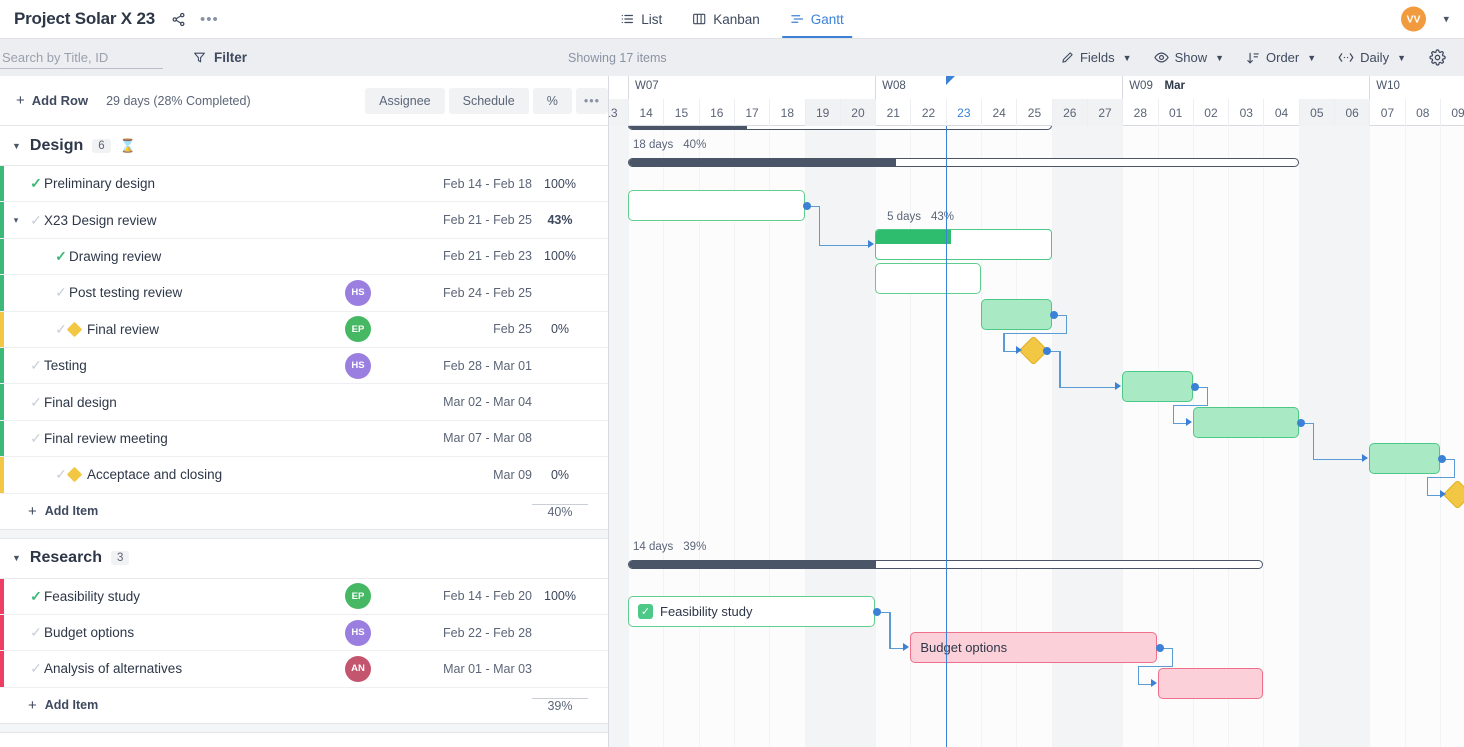 The height and width of the screenshot is (747, 1464). Describe the element at coordinates (726, 19) in the screenshot. I see `tab-kanban: Kanban` at that location.